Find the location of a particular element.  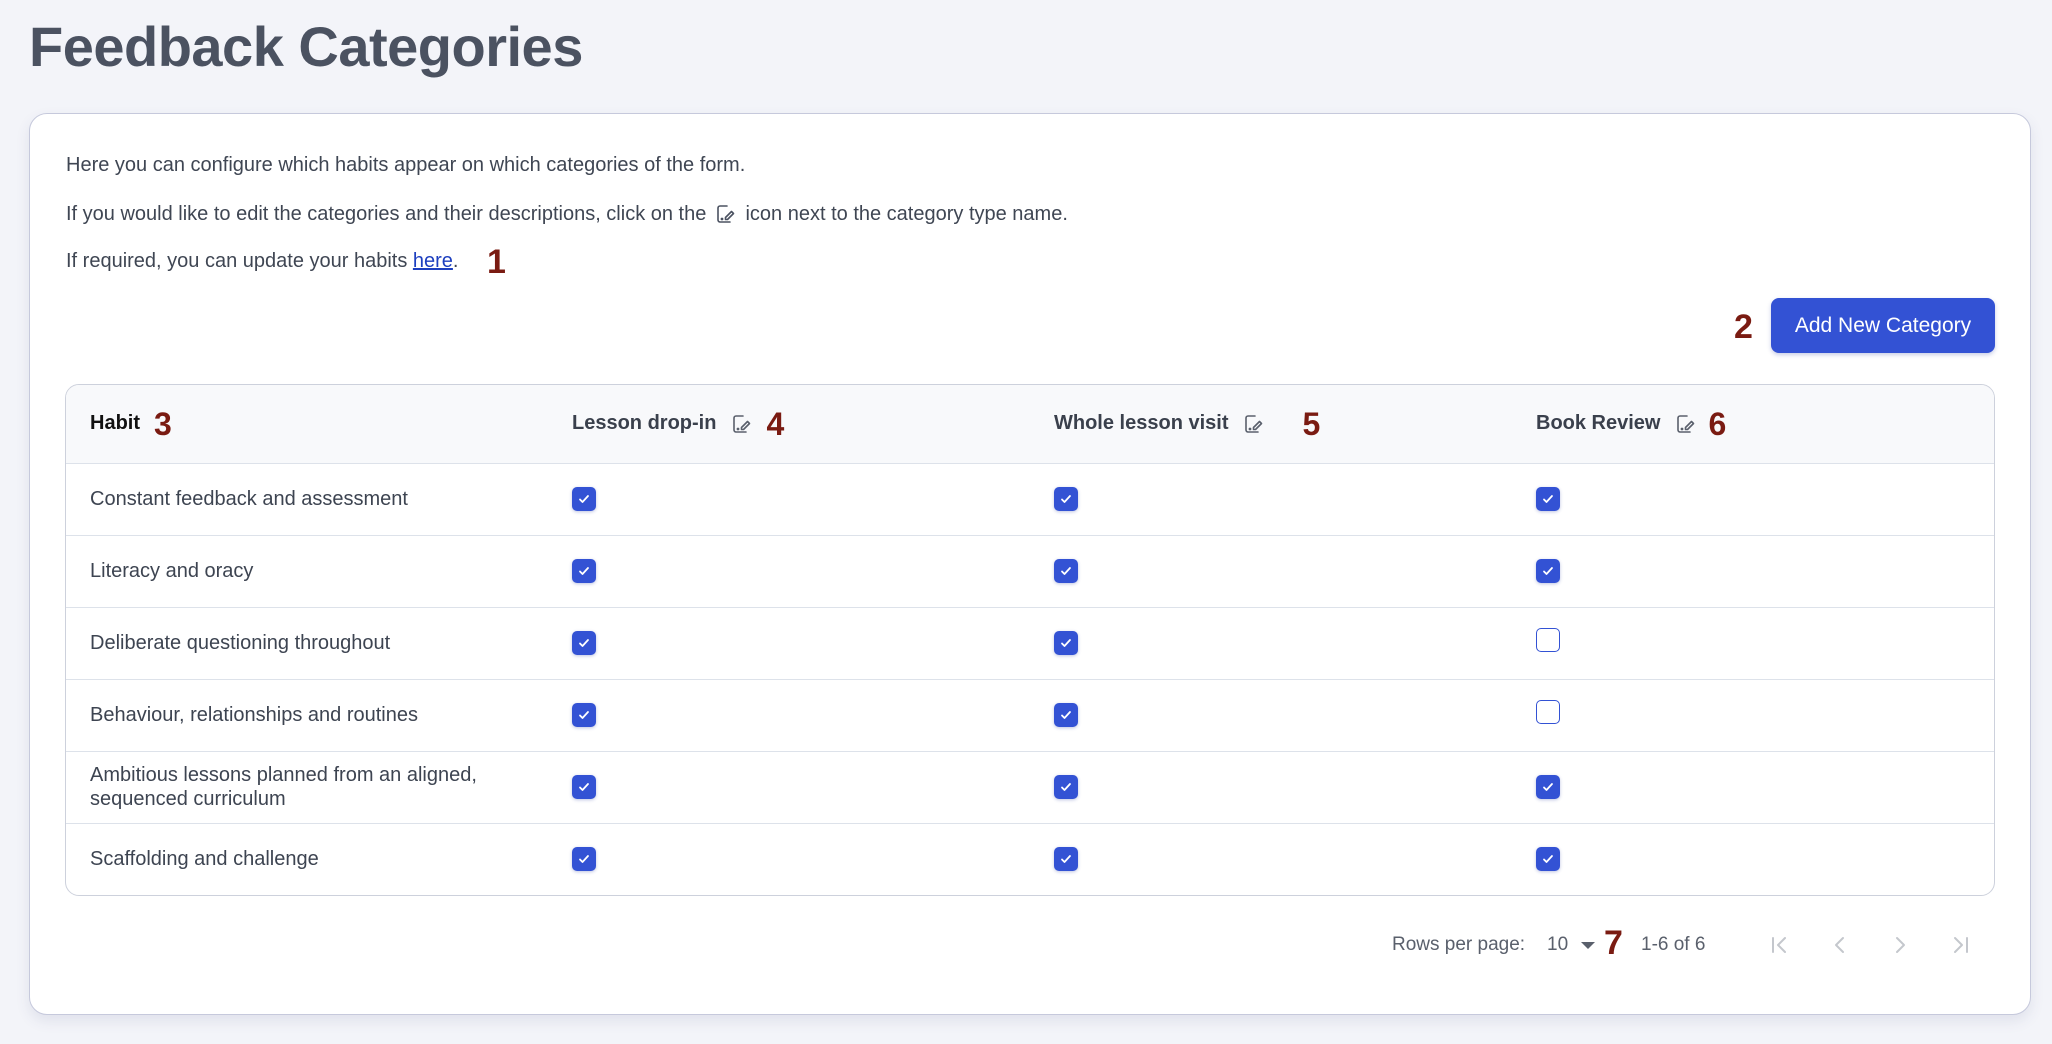

last-page-button is located at coordinates (1960, 945).